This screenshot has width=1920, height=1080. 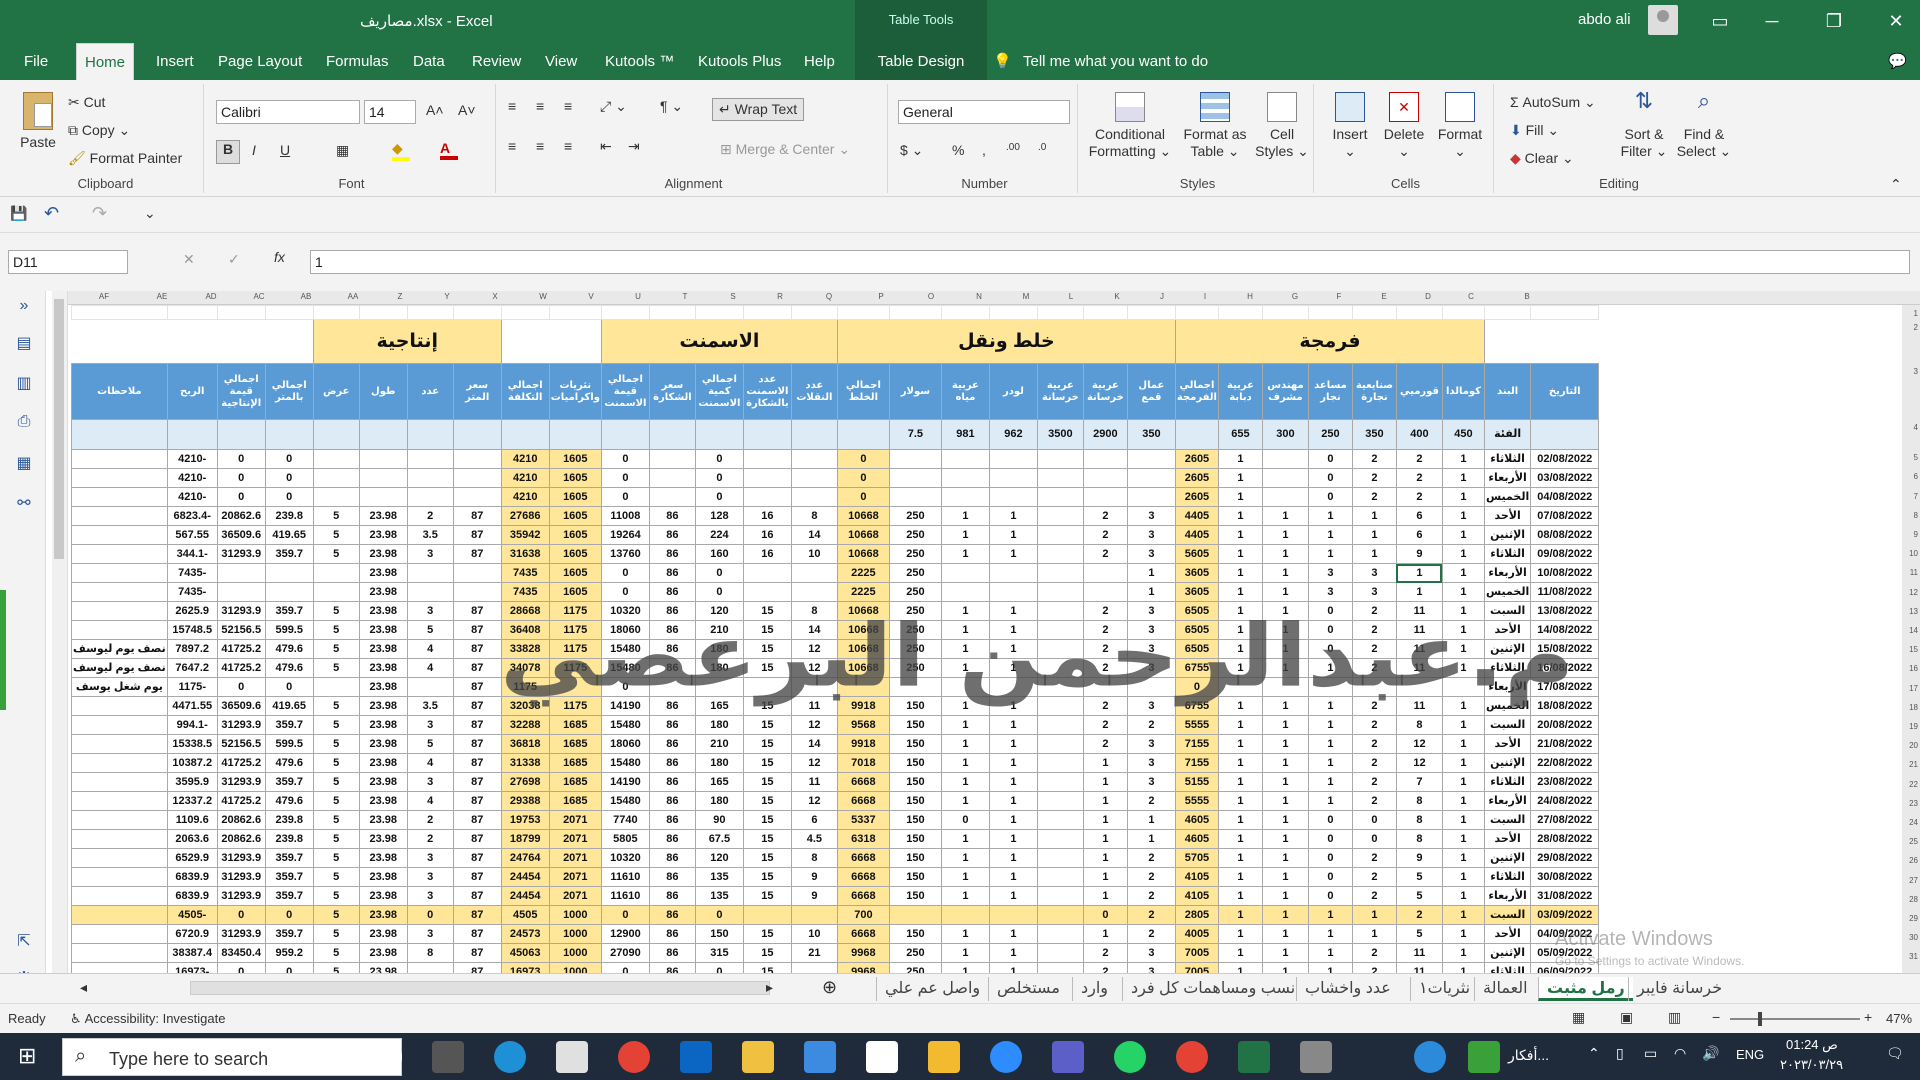 I want to click on cell: 20/08/2022, so click(x=1565, y=725).